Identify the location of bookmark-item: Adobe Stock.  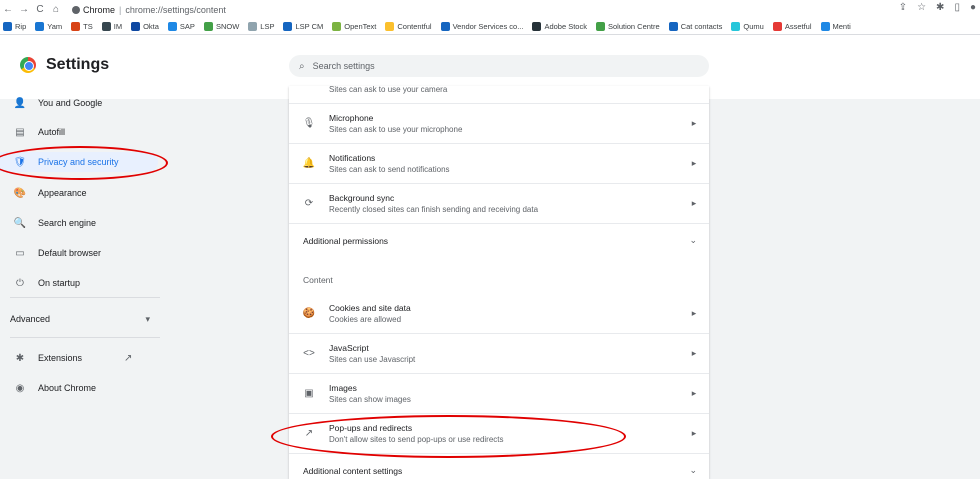
(559, 26).